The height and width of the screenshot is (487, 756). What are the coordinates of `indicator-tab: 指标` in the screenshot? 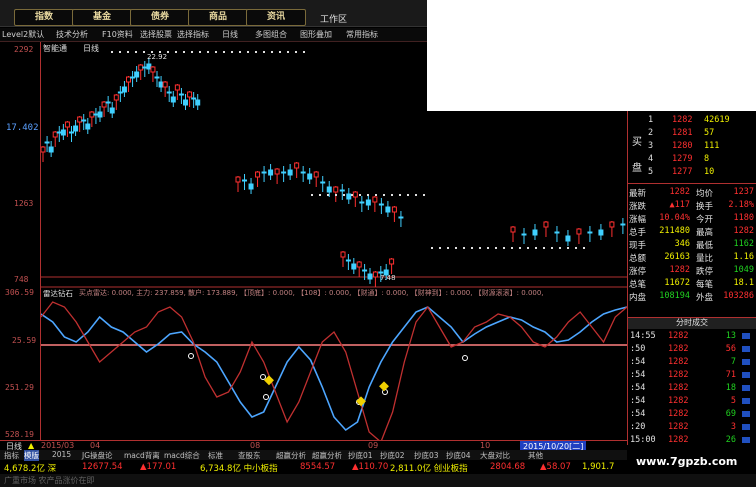 It's located at (11, 455).